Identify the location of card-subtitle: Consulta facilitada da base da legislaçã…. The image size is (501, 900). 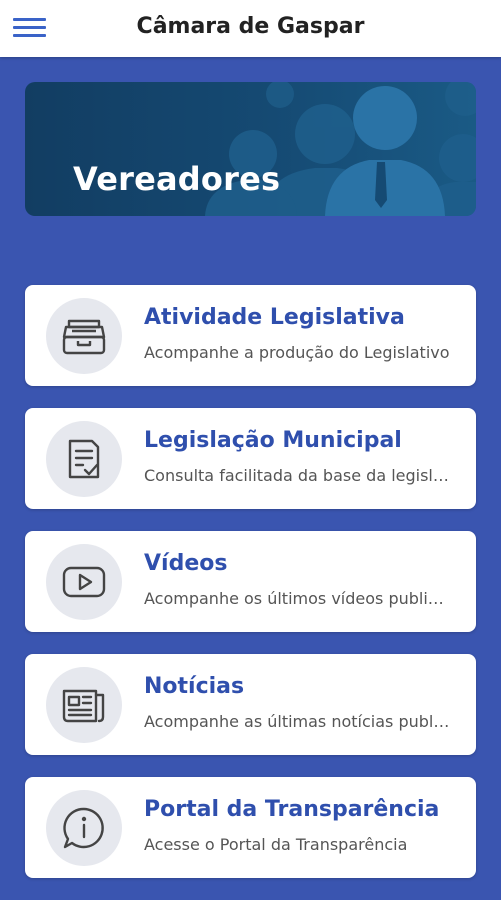
(297, 475).